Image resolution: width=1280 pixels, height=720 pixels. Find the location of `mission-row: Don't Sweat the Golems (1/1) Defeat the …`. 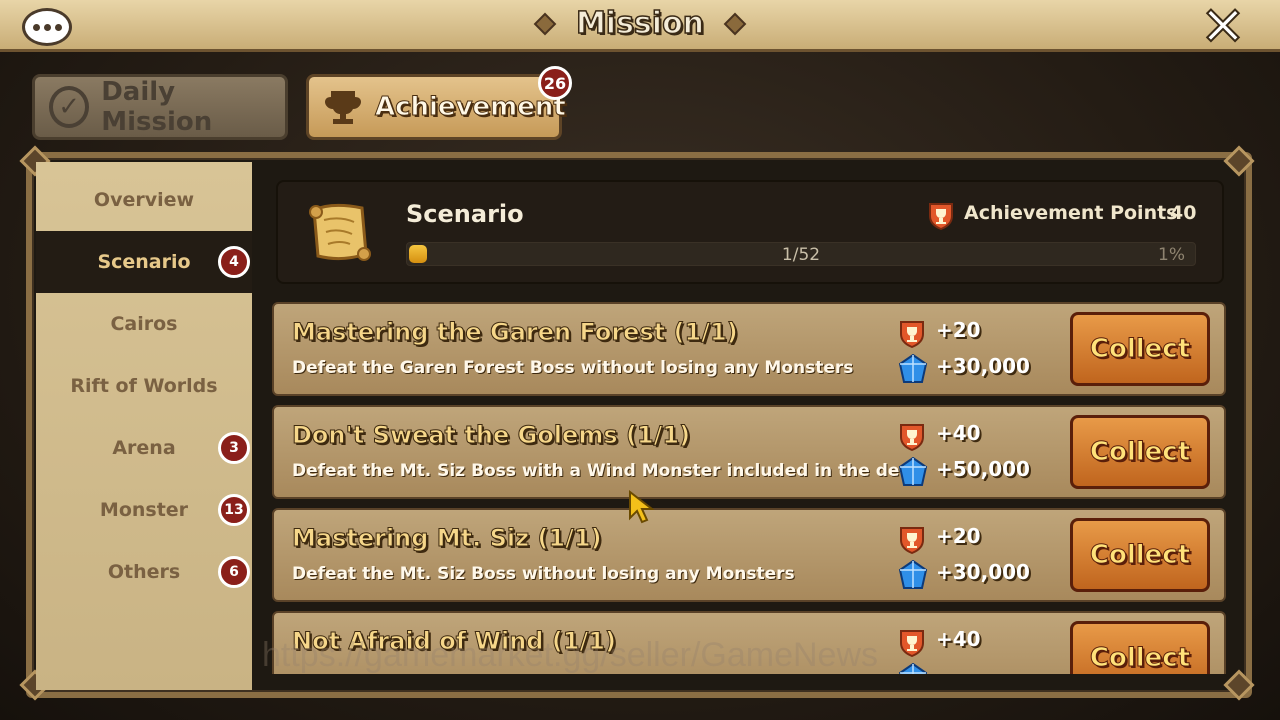

mission-row: Don't Sweat the Golems (1/1) Defeat the … is located at coordinates (749, 452).